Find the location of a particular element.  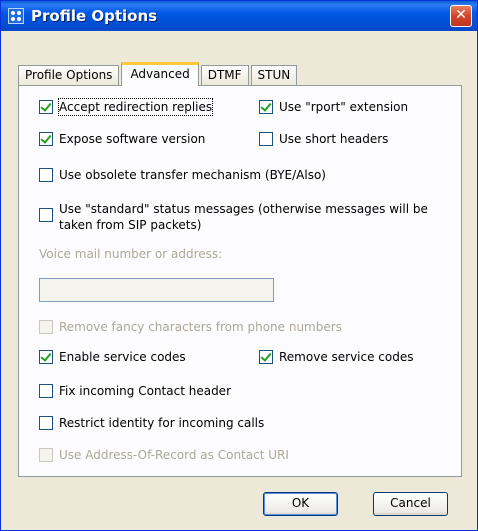

enable-service-codes-option: Enable service codes is located at coordinates (112, 357).